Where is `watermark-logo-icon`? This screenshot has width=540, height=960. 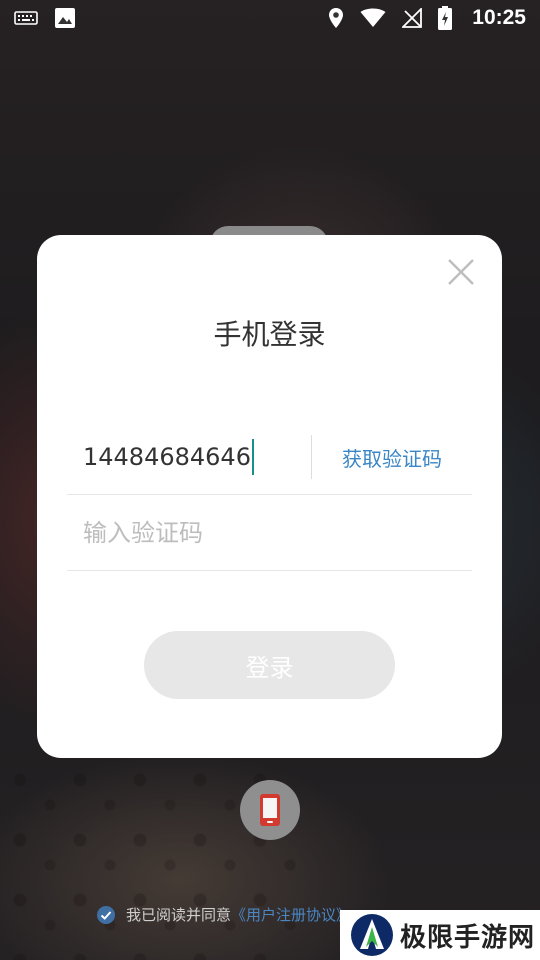
watermark-logo-icon is located at coordinates (372, 935).